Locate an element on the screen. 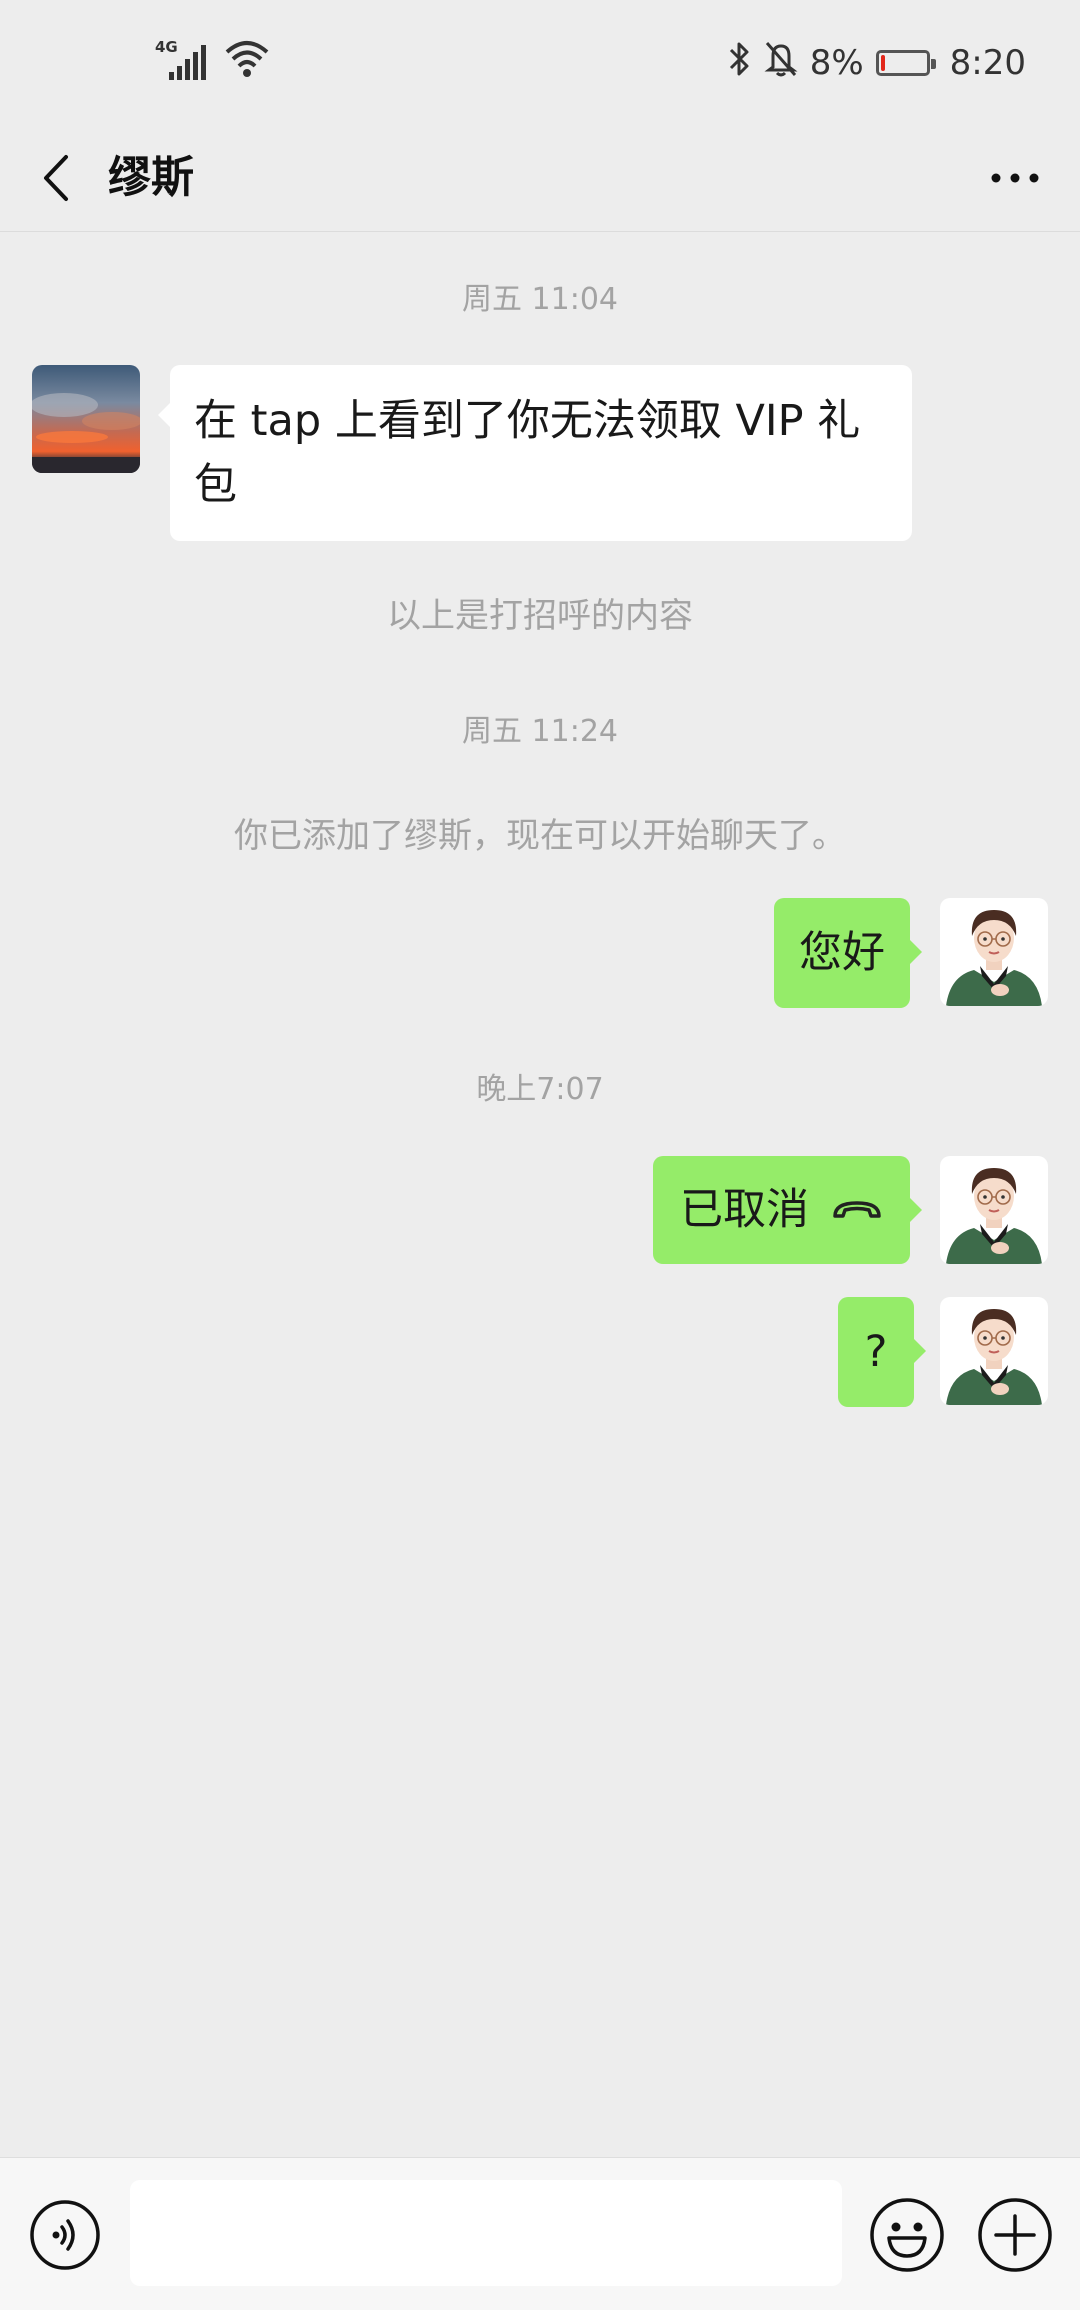 This screenshot has width=1080, height=2310. incoming-message-bubble: 在 tap 上看到了你无法领取 VIP 礼包 is located at coordinates (535, 453).